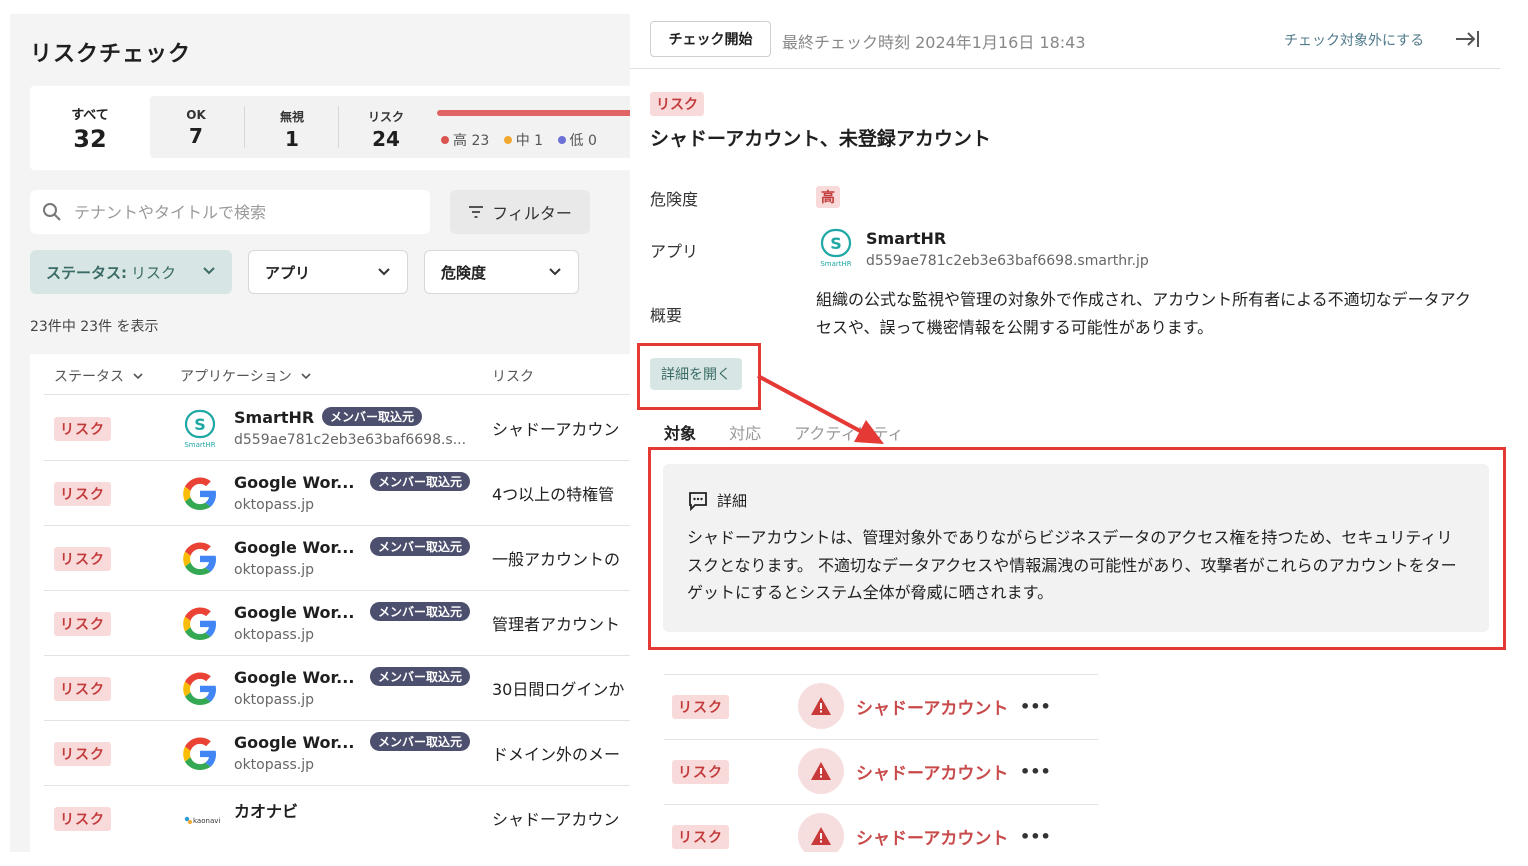  Describe the element at coordinates (1467, 39) in the screenshot. I see `collapse-panel-icon` at that location.